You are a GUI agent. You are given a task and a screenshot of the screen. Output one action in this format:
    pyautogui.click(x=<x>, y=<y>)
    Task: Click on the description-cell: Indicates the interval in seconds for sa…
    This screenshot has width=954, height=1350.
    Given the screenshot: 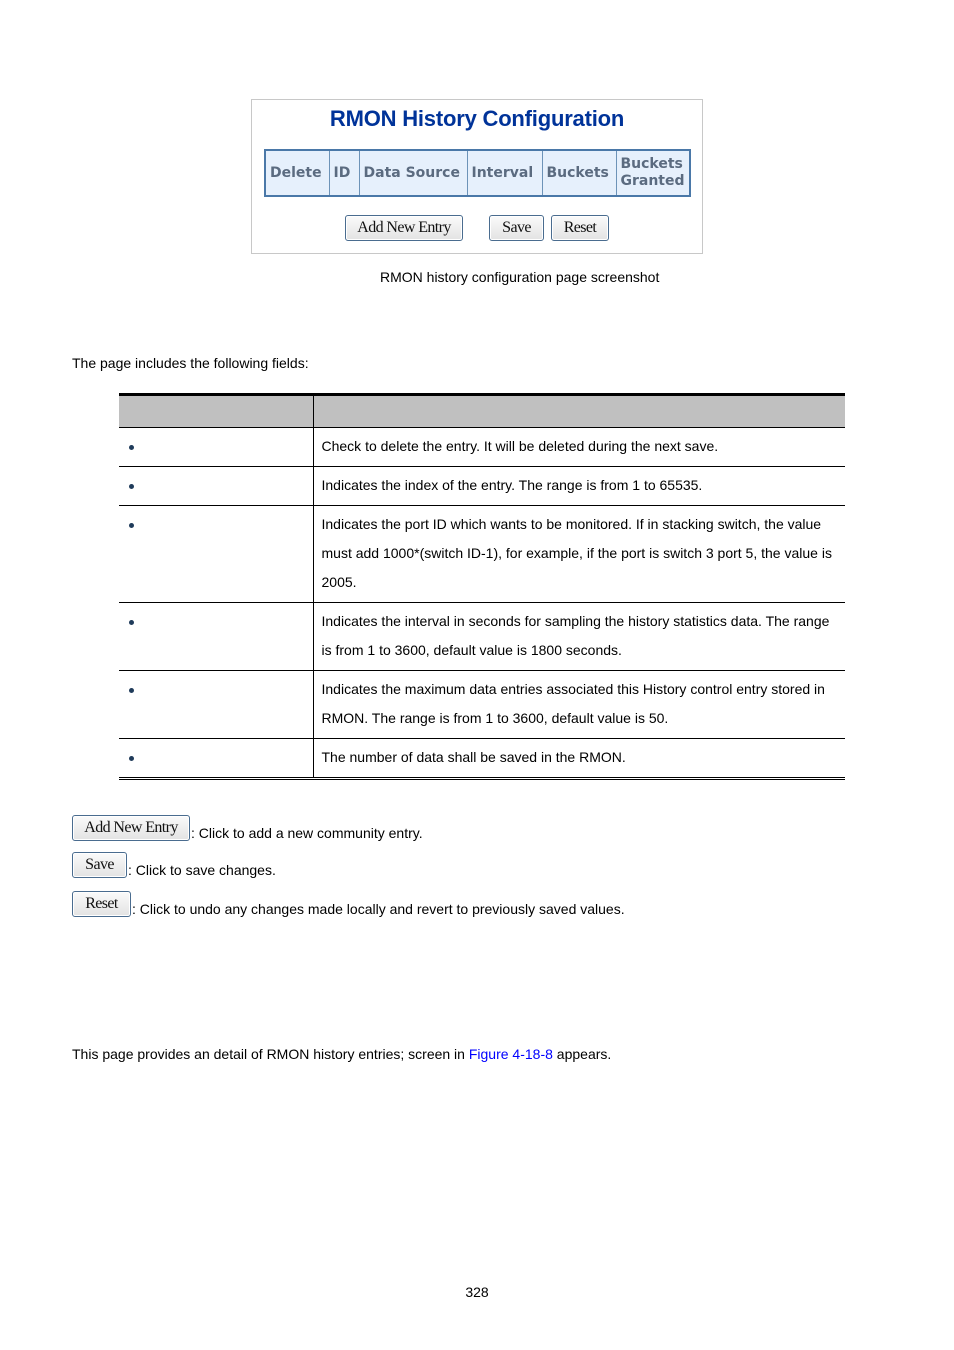 What is the action you would take?
    pyautogui.click(x=579, y=636)
    